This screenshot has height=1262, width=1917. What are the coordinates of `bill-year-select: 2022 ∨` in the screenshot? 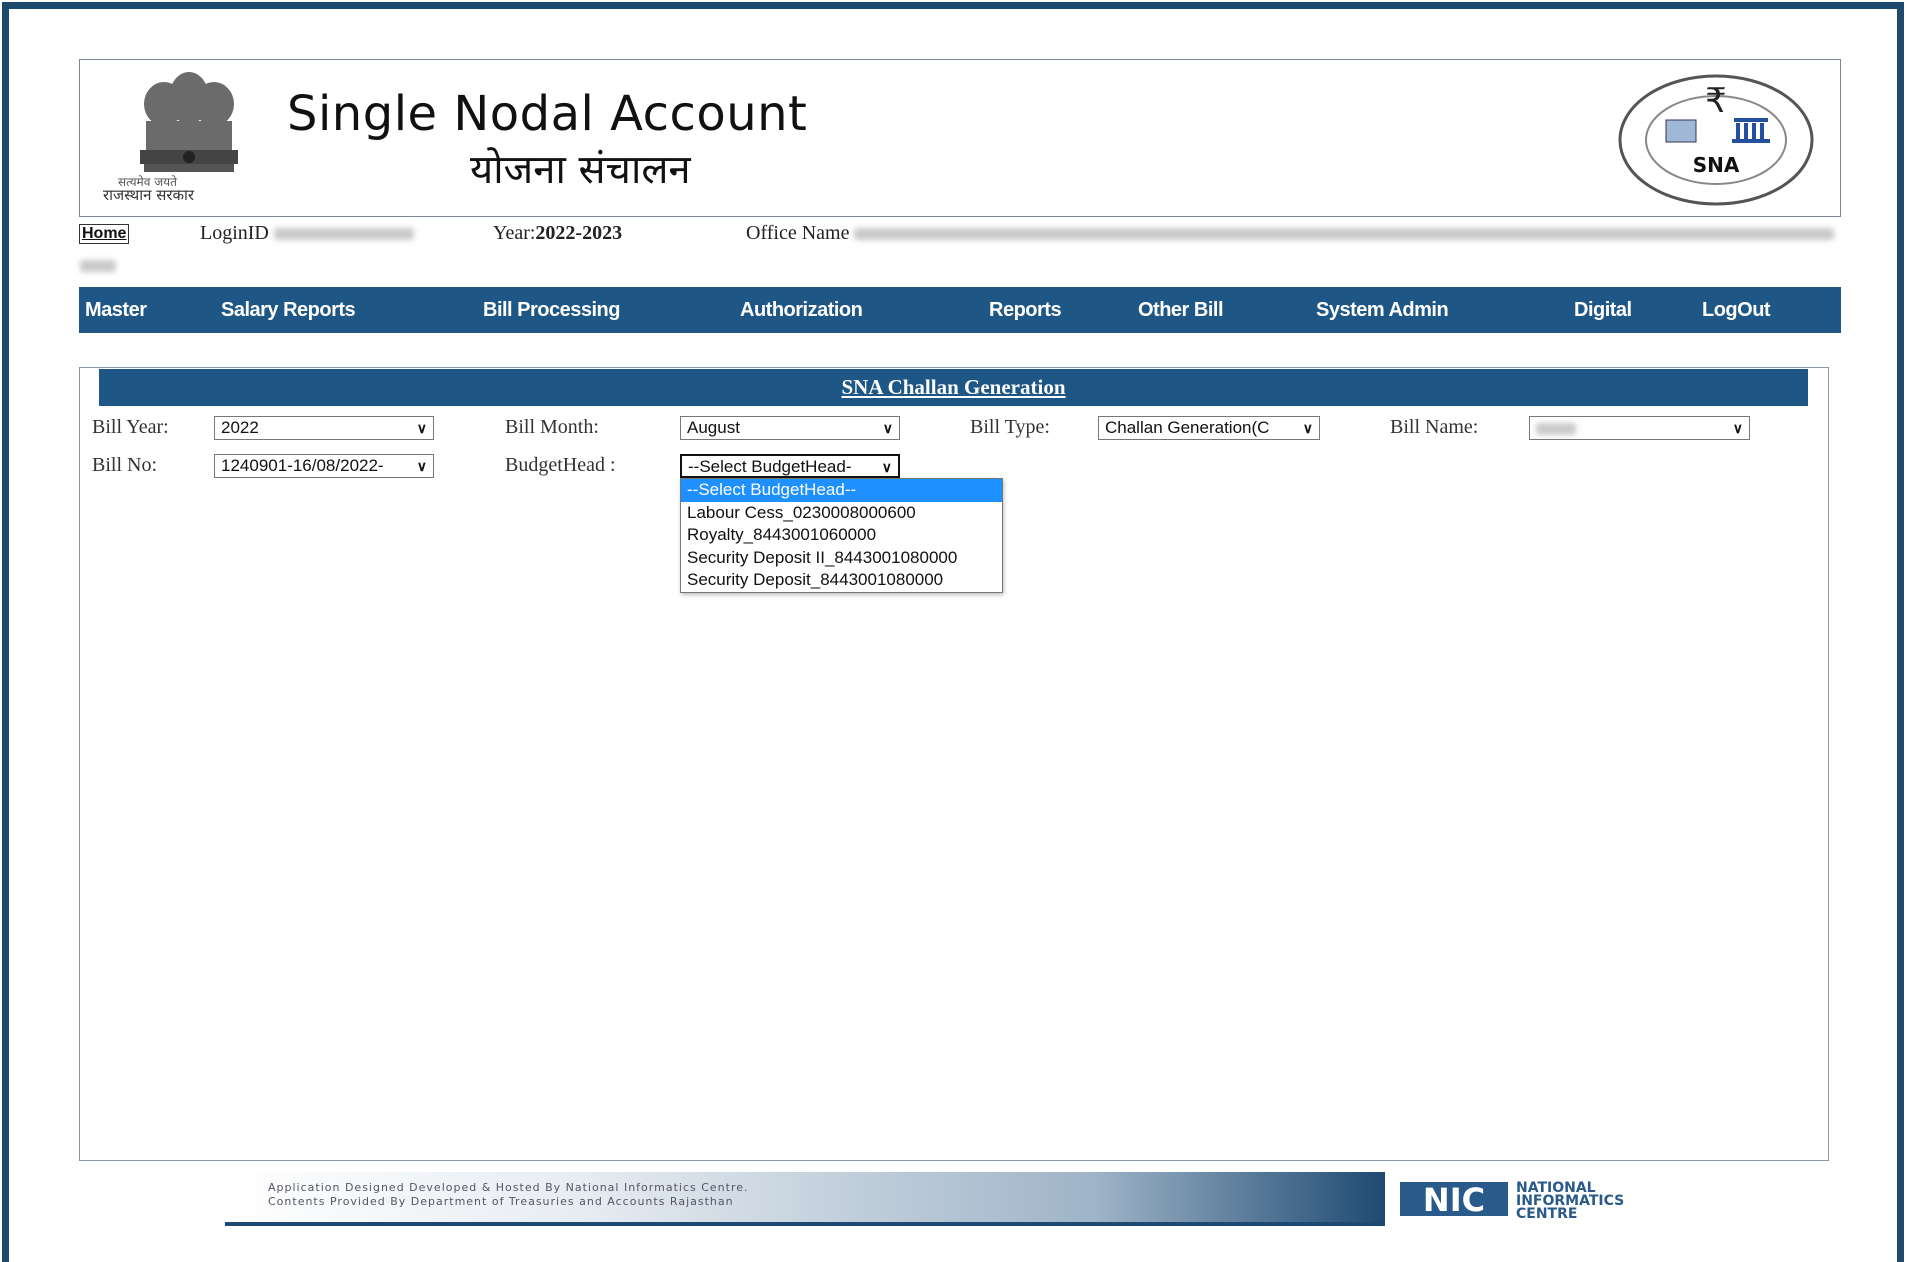 It's located at (324, 428).